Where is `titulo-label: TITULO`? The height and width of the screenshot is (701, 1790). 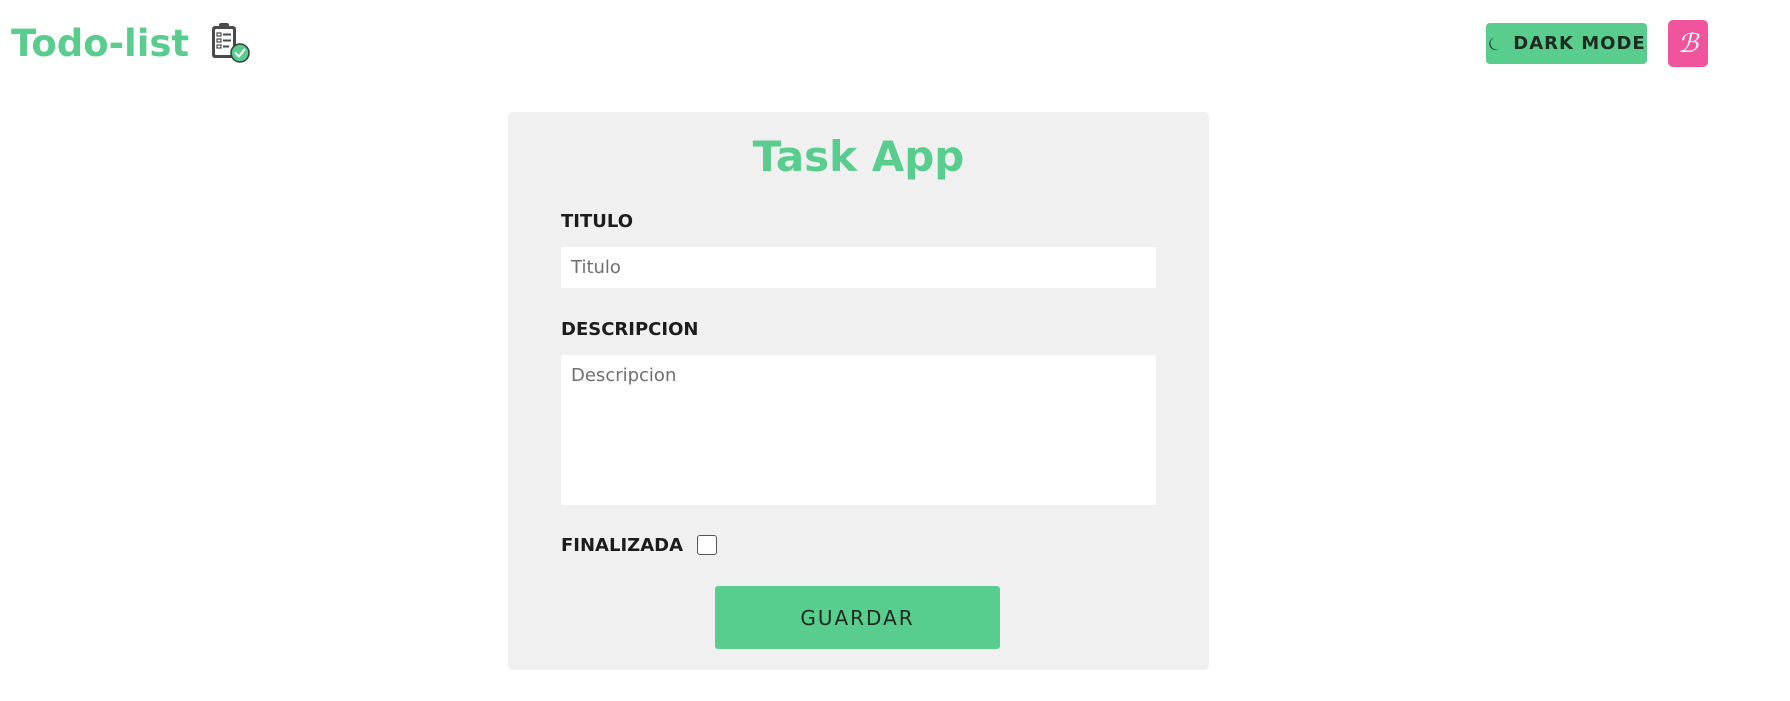 titulo-label: TITULO is located at coordinates (597, 221).